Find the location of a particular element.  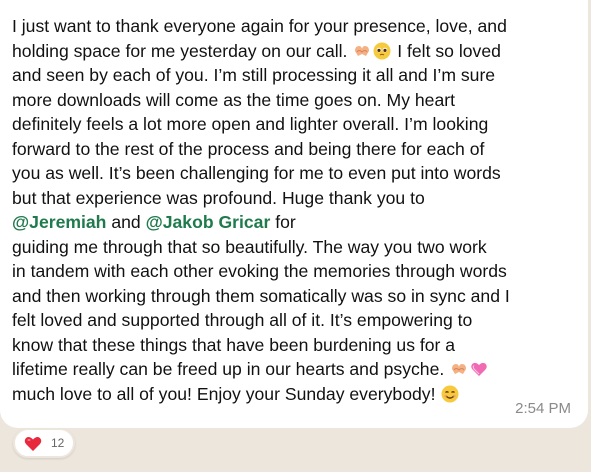

mention-jakob-gricar: @Jakob Gricar is located at coordinates (208, 222).